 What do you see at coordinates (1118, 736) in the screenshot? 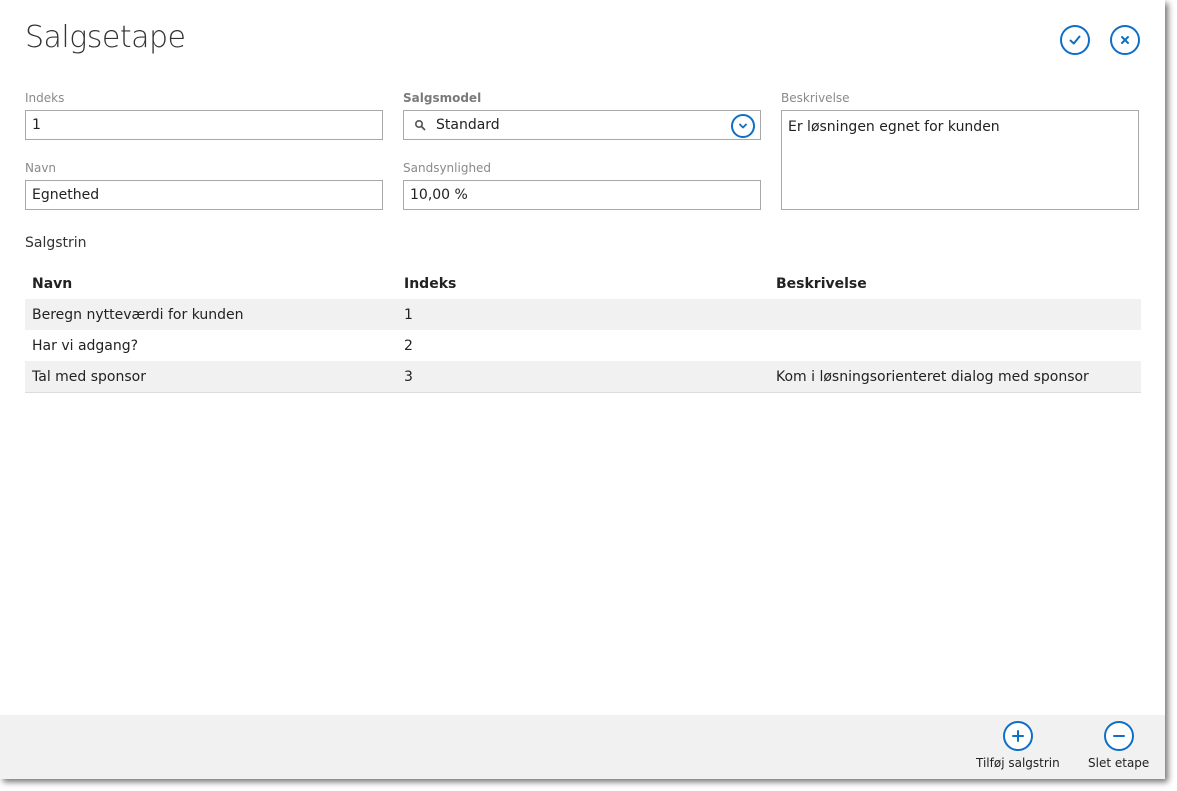
I see `minus-icon` at bounding box center [1118, 736].